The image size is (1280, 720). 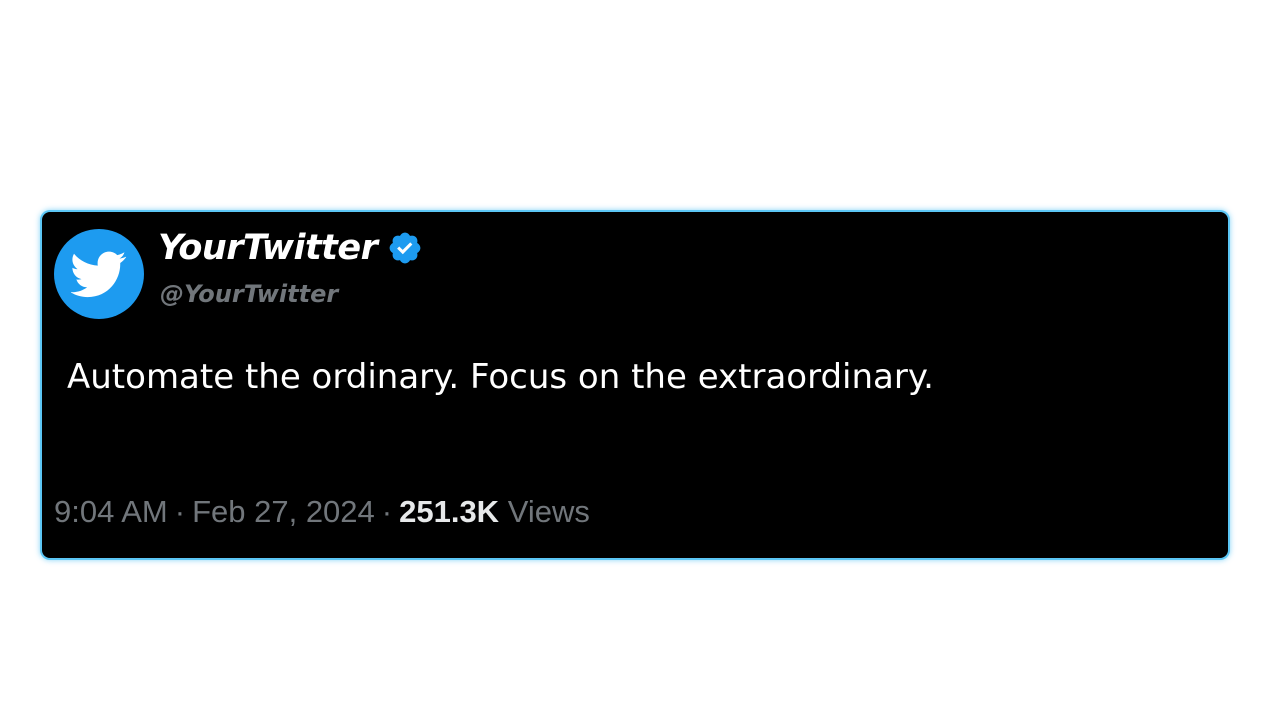 What do you see at coordinates (405, 248) in the screenshot?
I see `verified-badge-icon` at bounding box center [405, 248].